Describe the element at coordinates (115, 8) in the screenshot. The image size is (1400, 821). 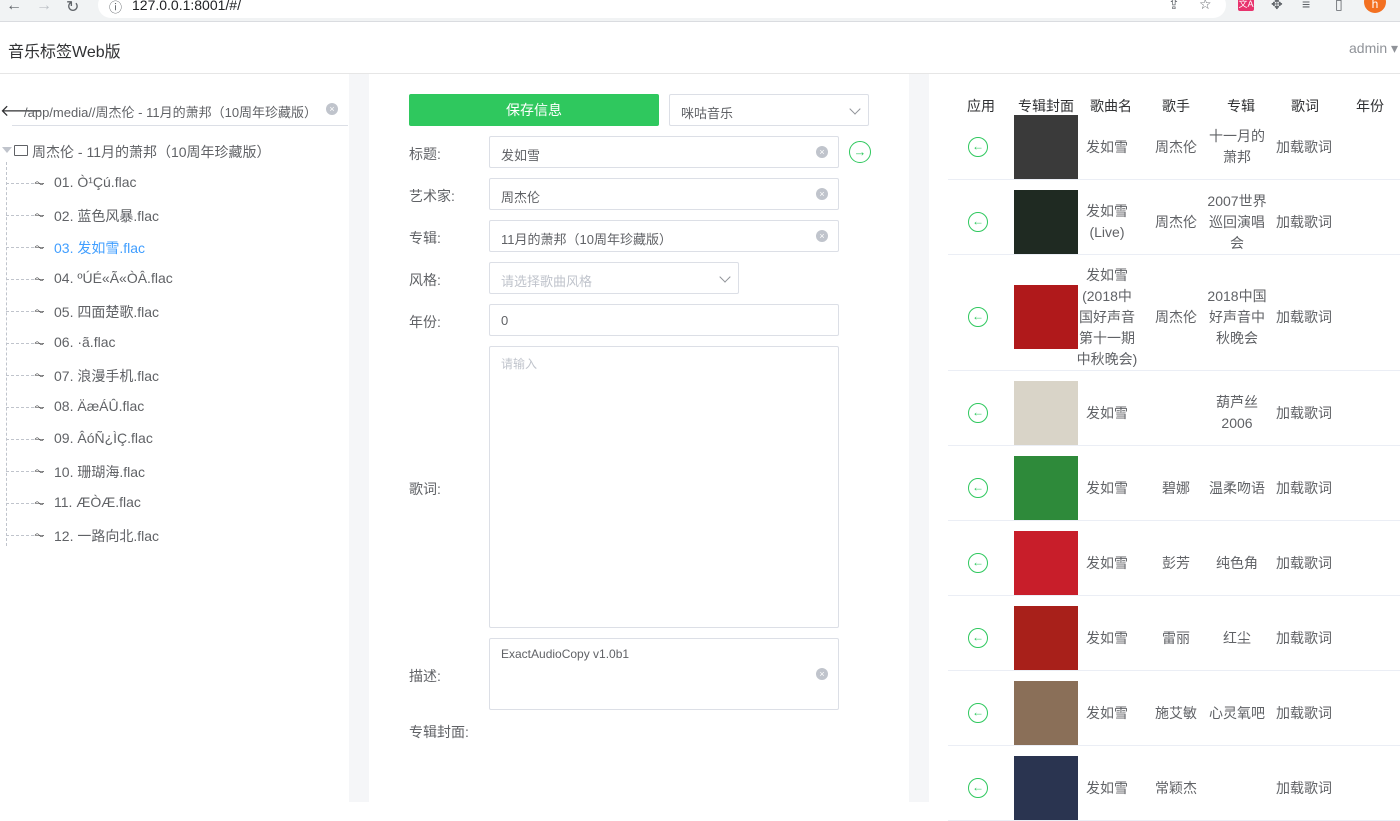
I see `site-info-icon: ⓘ` at that location.